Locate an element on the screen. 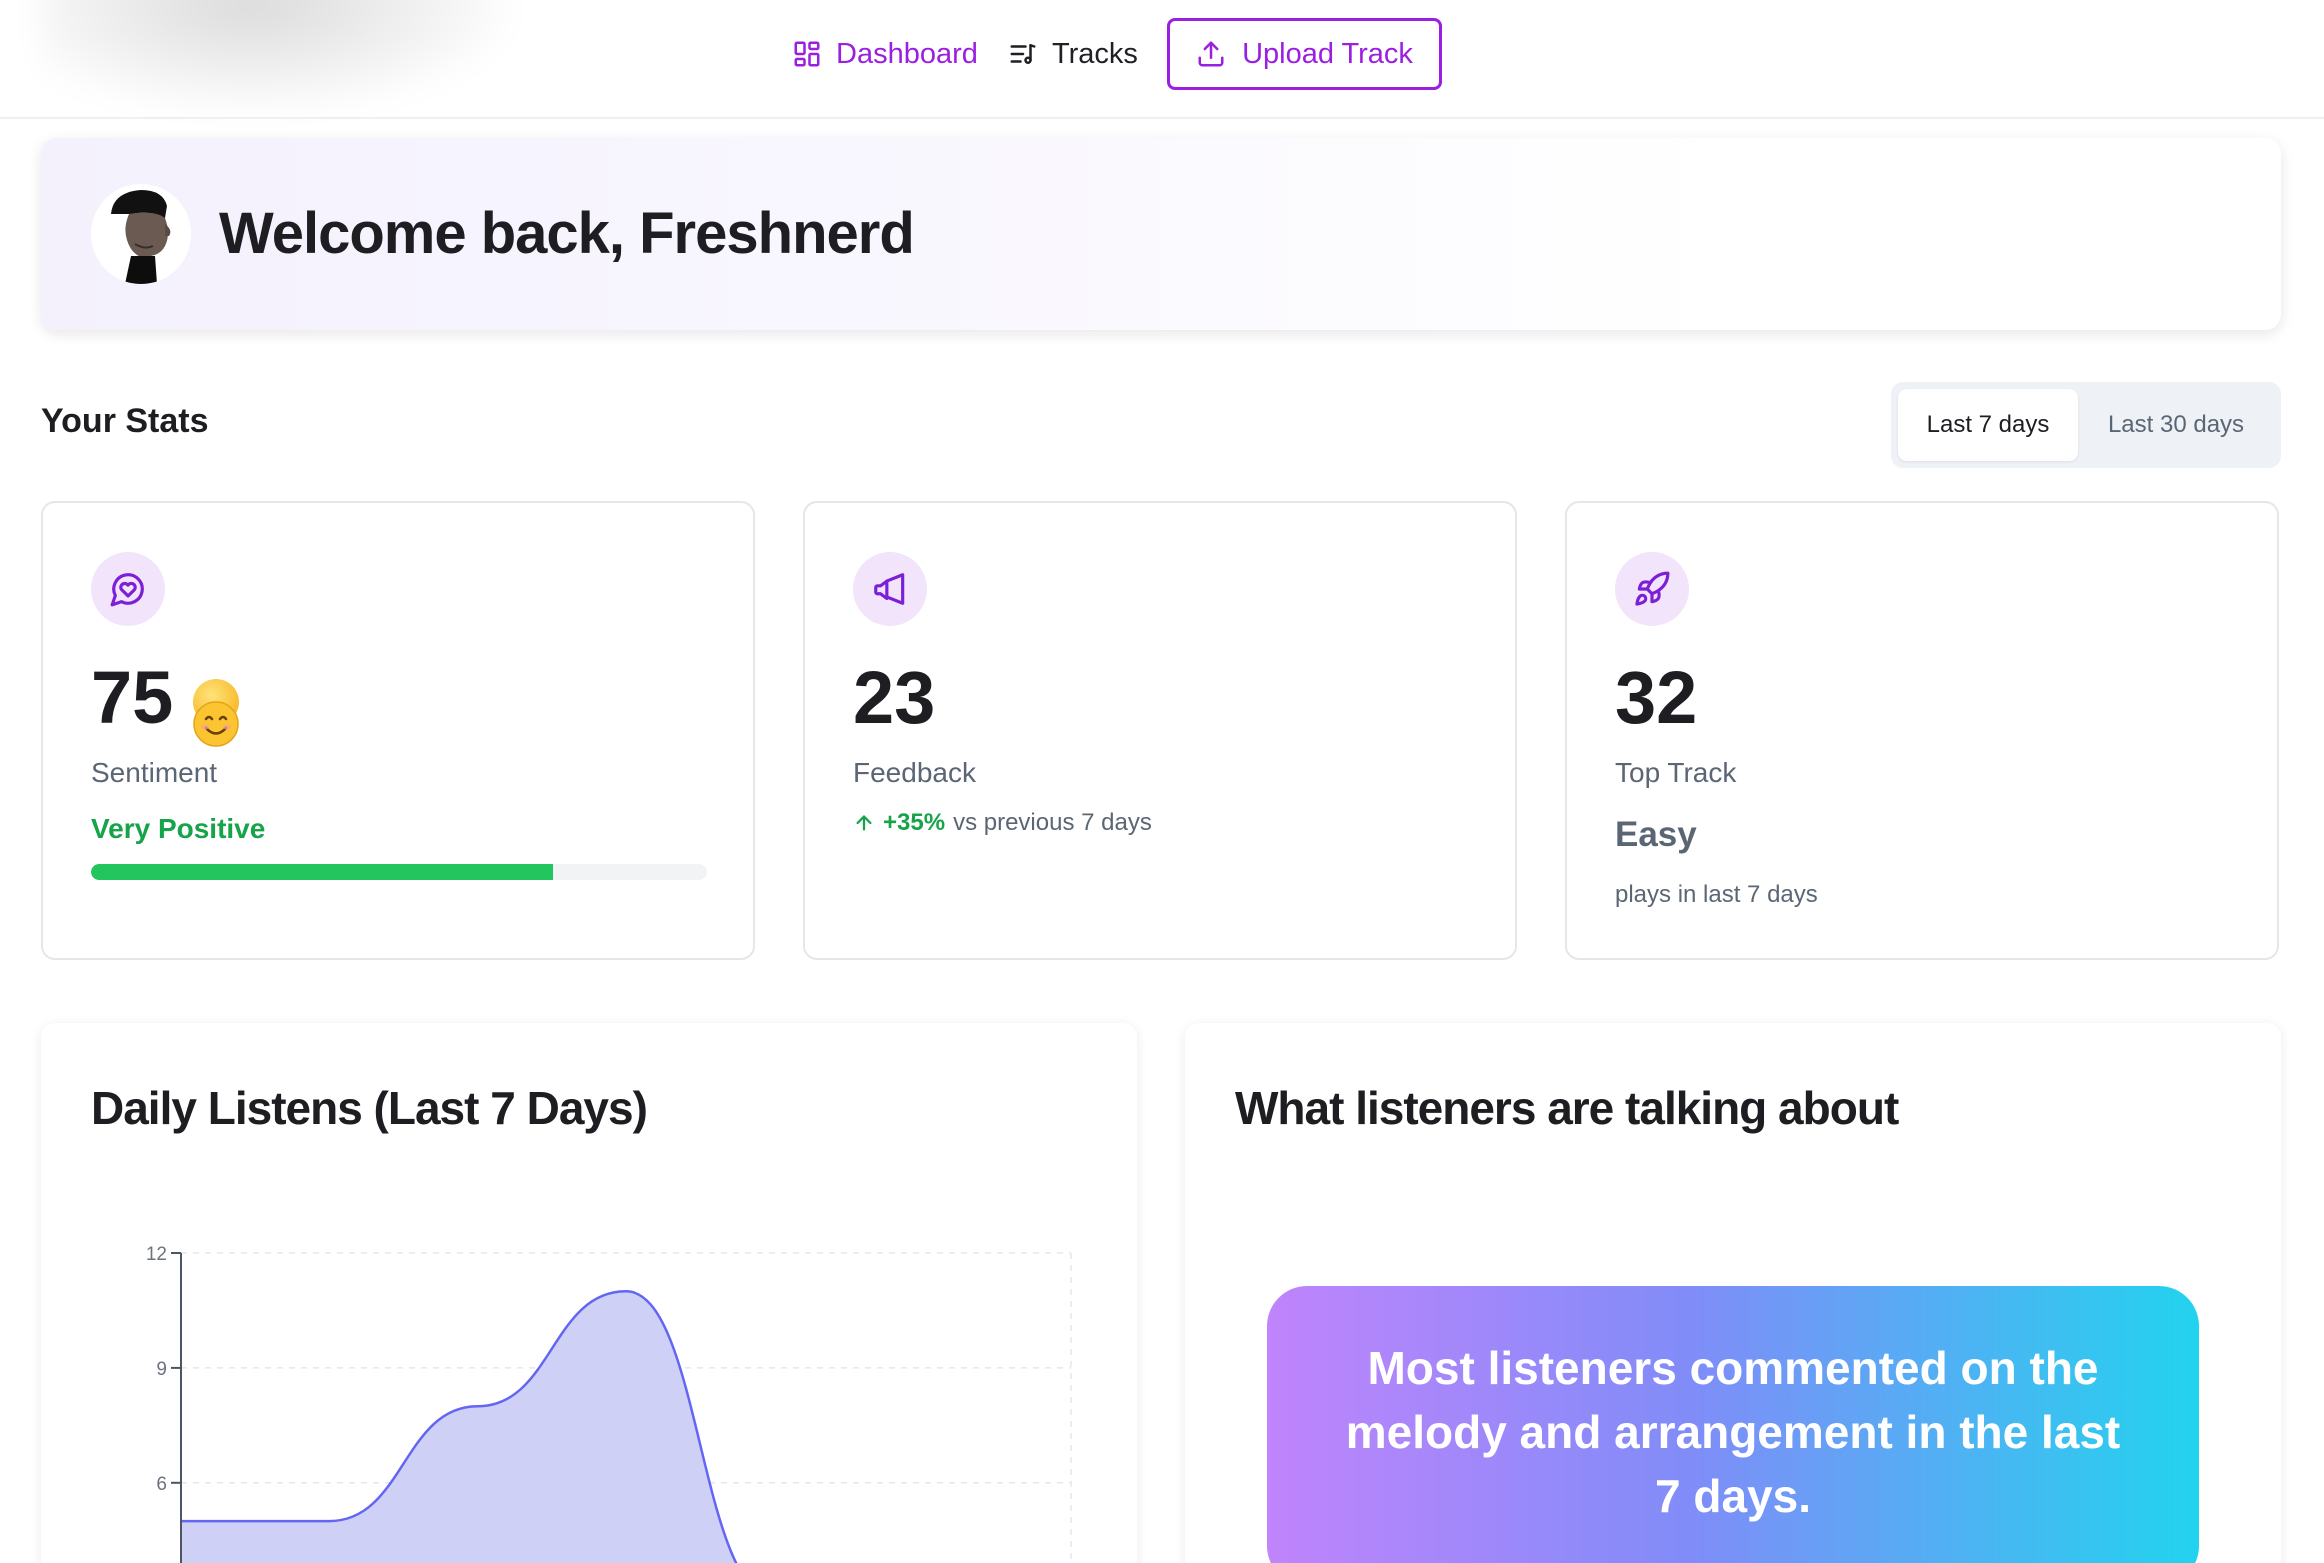 This screenshot has height=1563, width=2324. nav-dashboard-label: Dashboard is located at coordinates (907, 53).